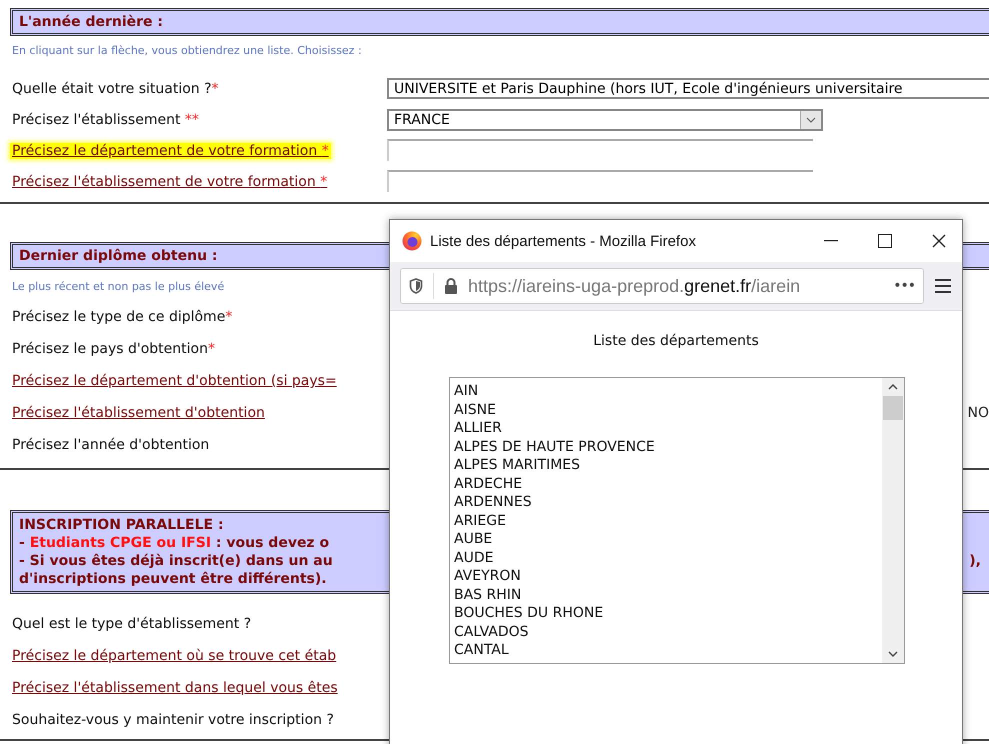 Image resolution: width=989 pixels, height=744 pixels. Describe the element at coordinates (978, 413) in the screenshot. I see `field-value: NO` at that location.